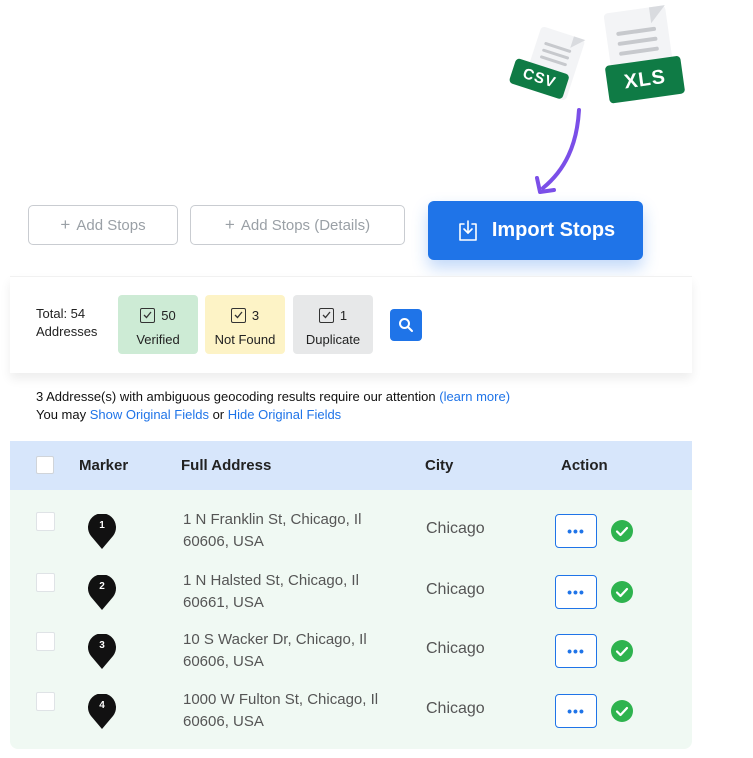 This screenshot has width=753, height=758. I want to click on address-line: 1 N Franklin St, Chicago, Il, so click(272, 519).